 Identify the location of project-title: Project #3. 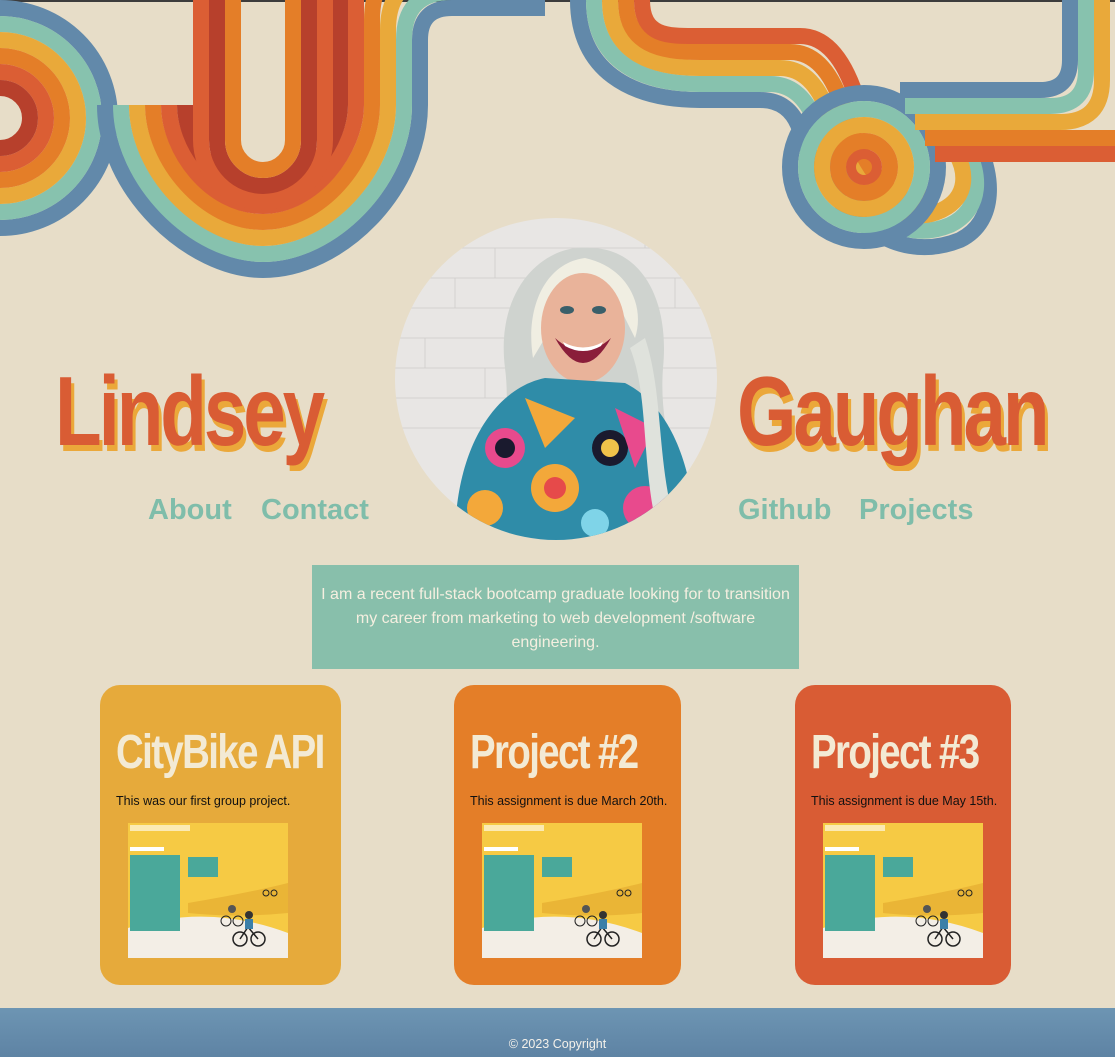
(895, 752).